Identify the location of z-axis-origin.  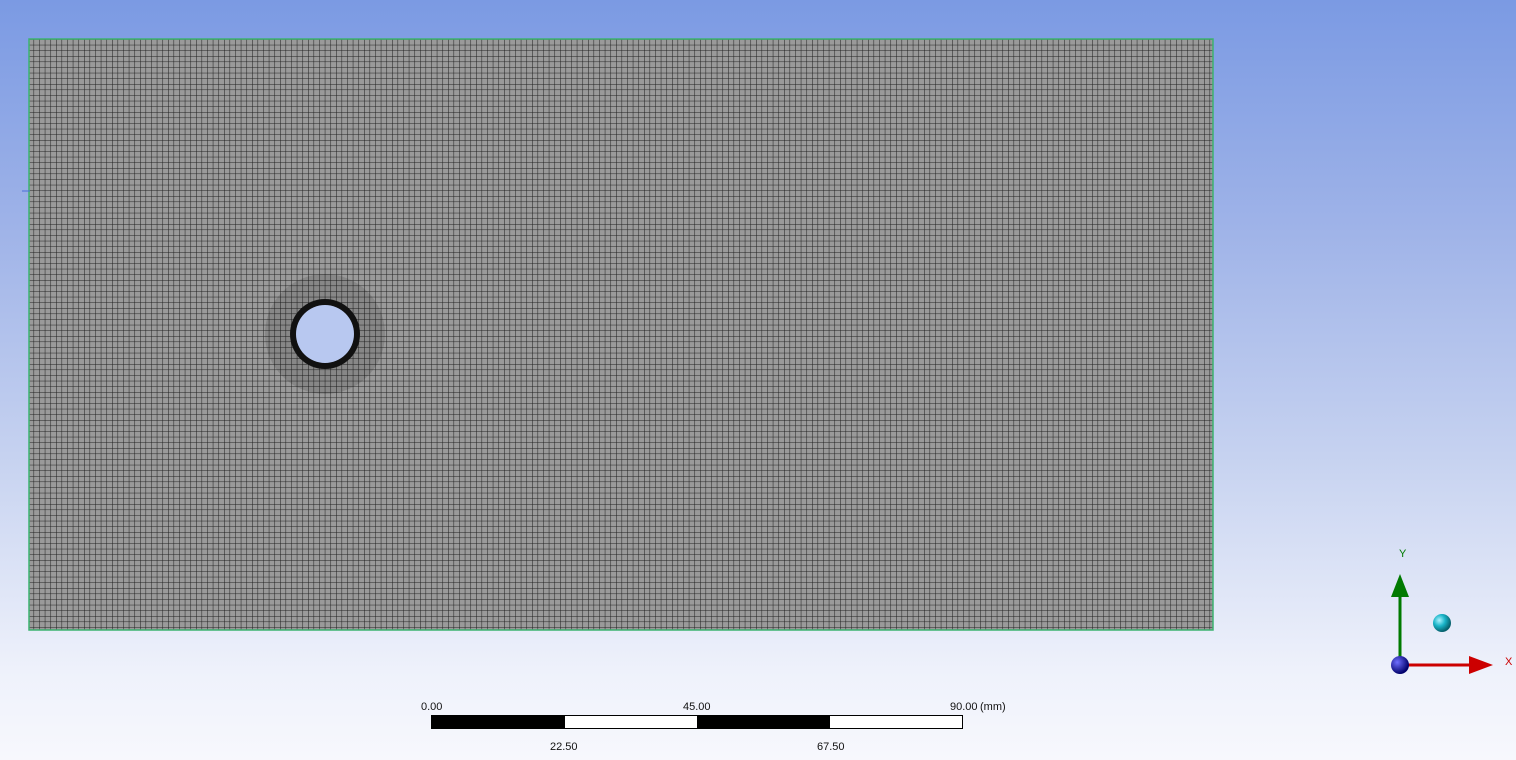
(1400, 665).